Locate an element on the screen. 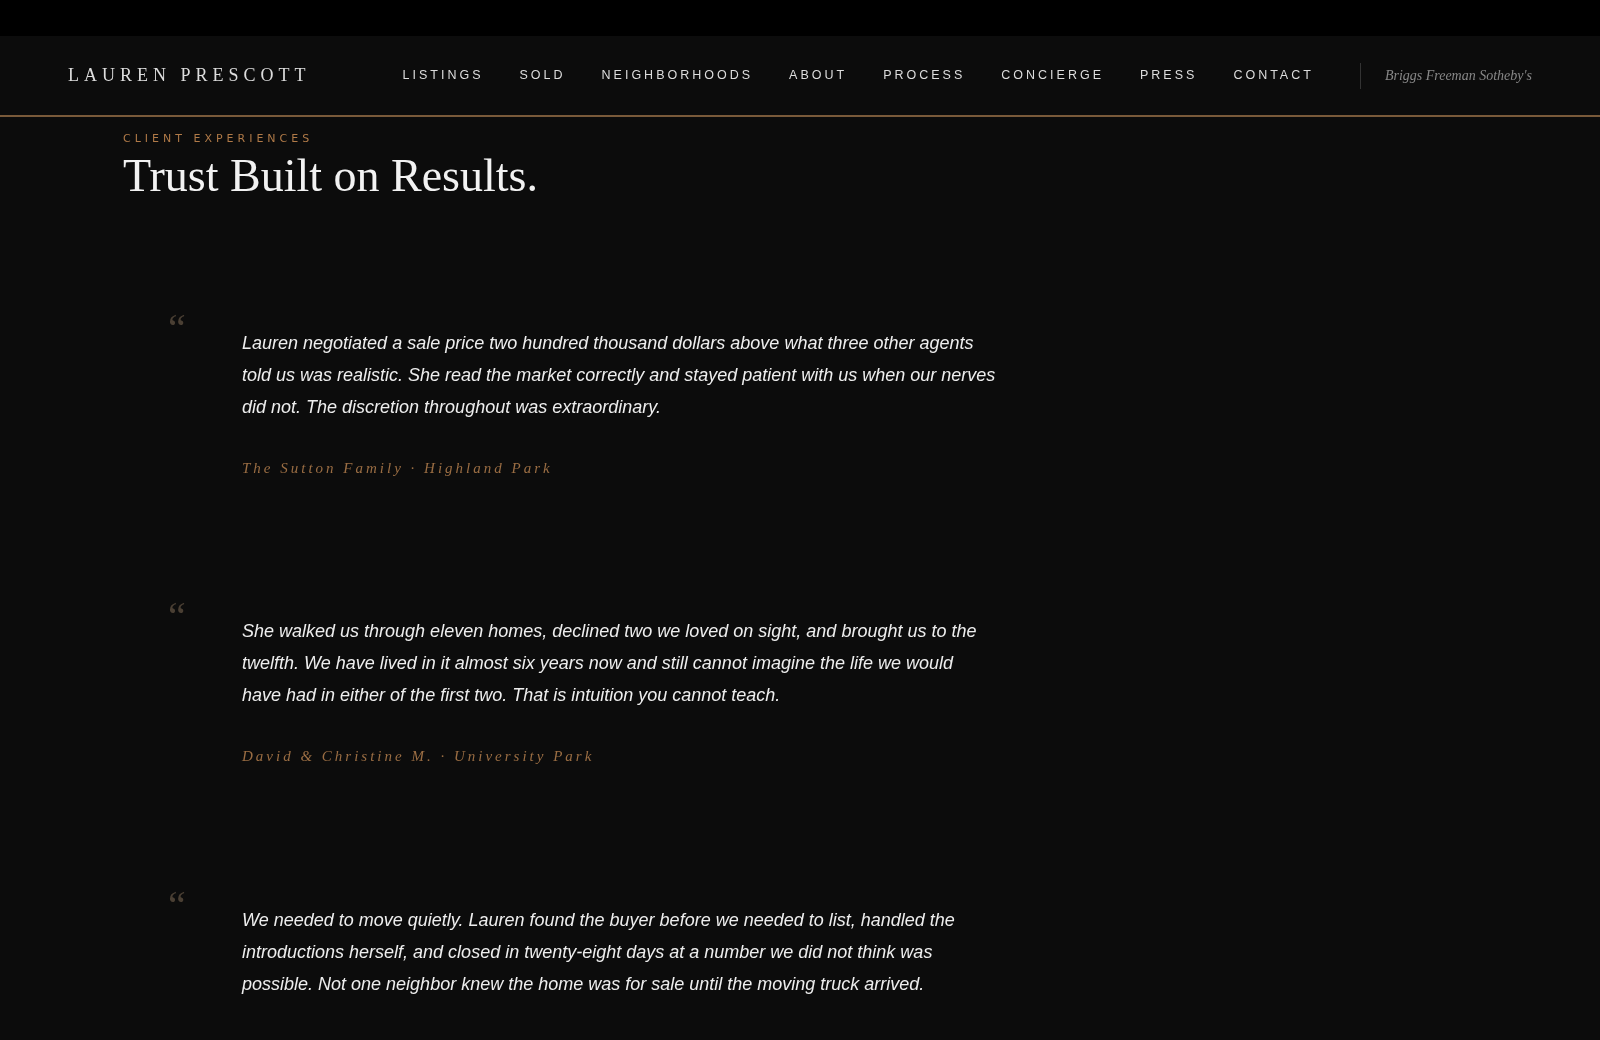  nav-link: CONTACT is located at coordinates (1273, 75).